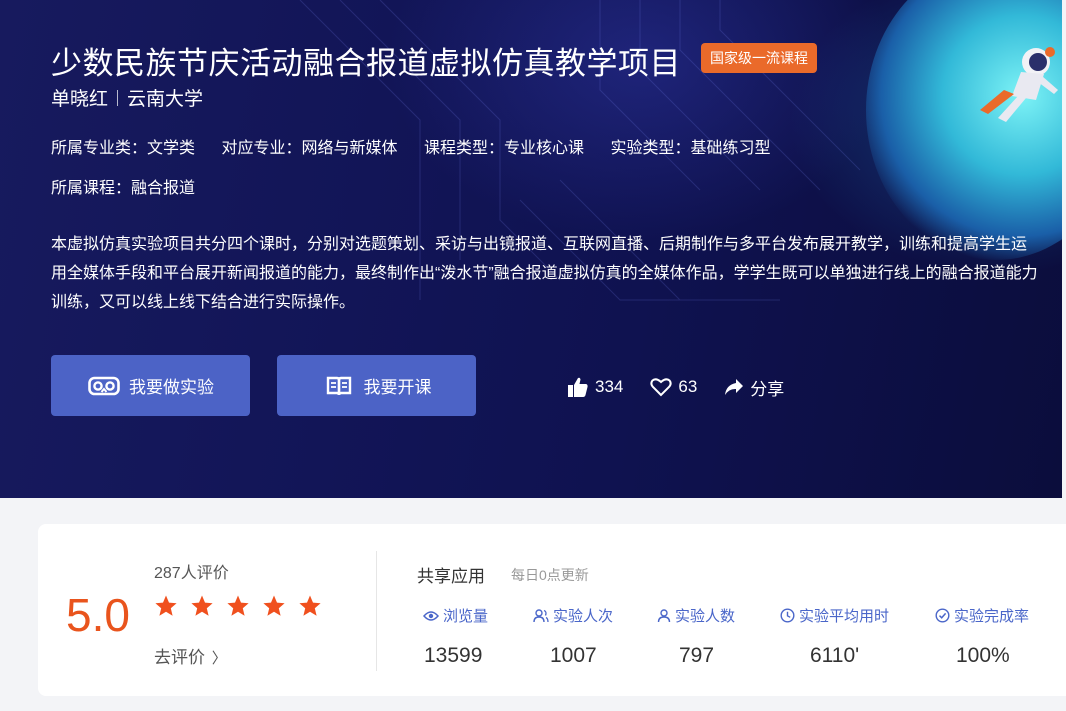 The image size is (1066, 711). What do you see at coordinates (759, 58) in the screenshot?
I see `national-course-badge: 国家级一流课程` at bounding box center [759, 58].